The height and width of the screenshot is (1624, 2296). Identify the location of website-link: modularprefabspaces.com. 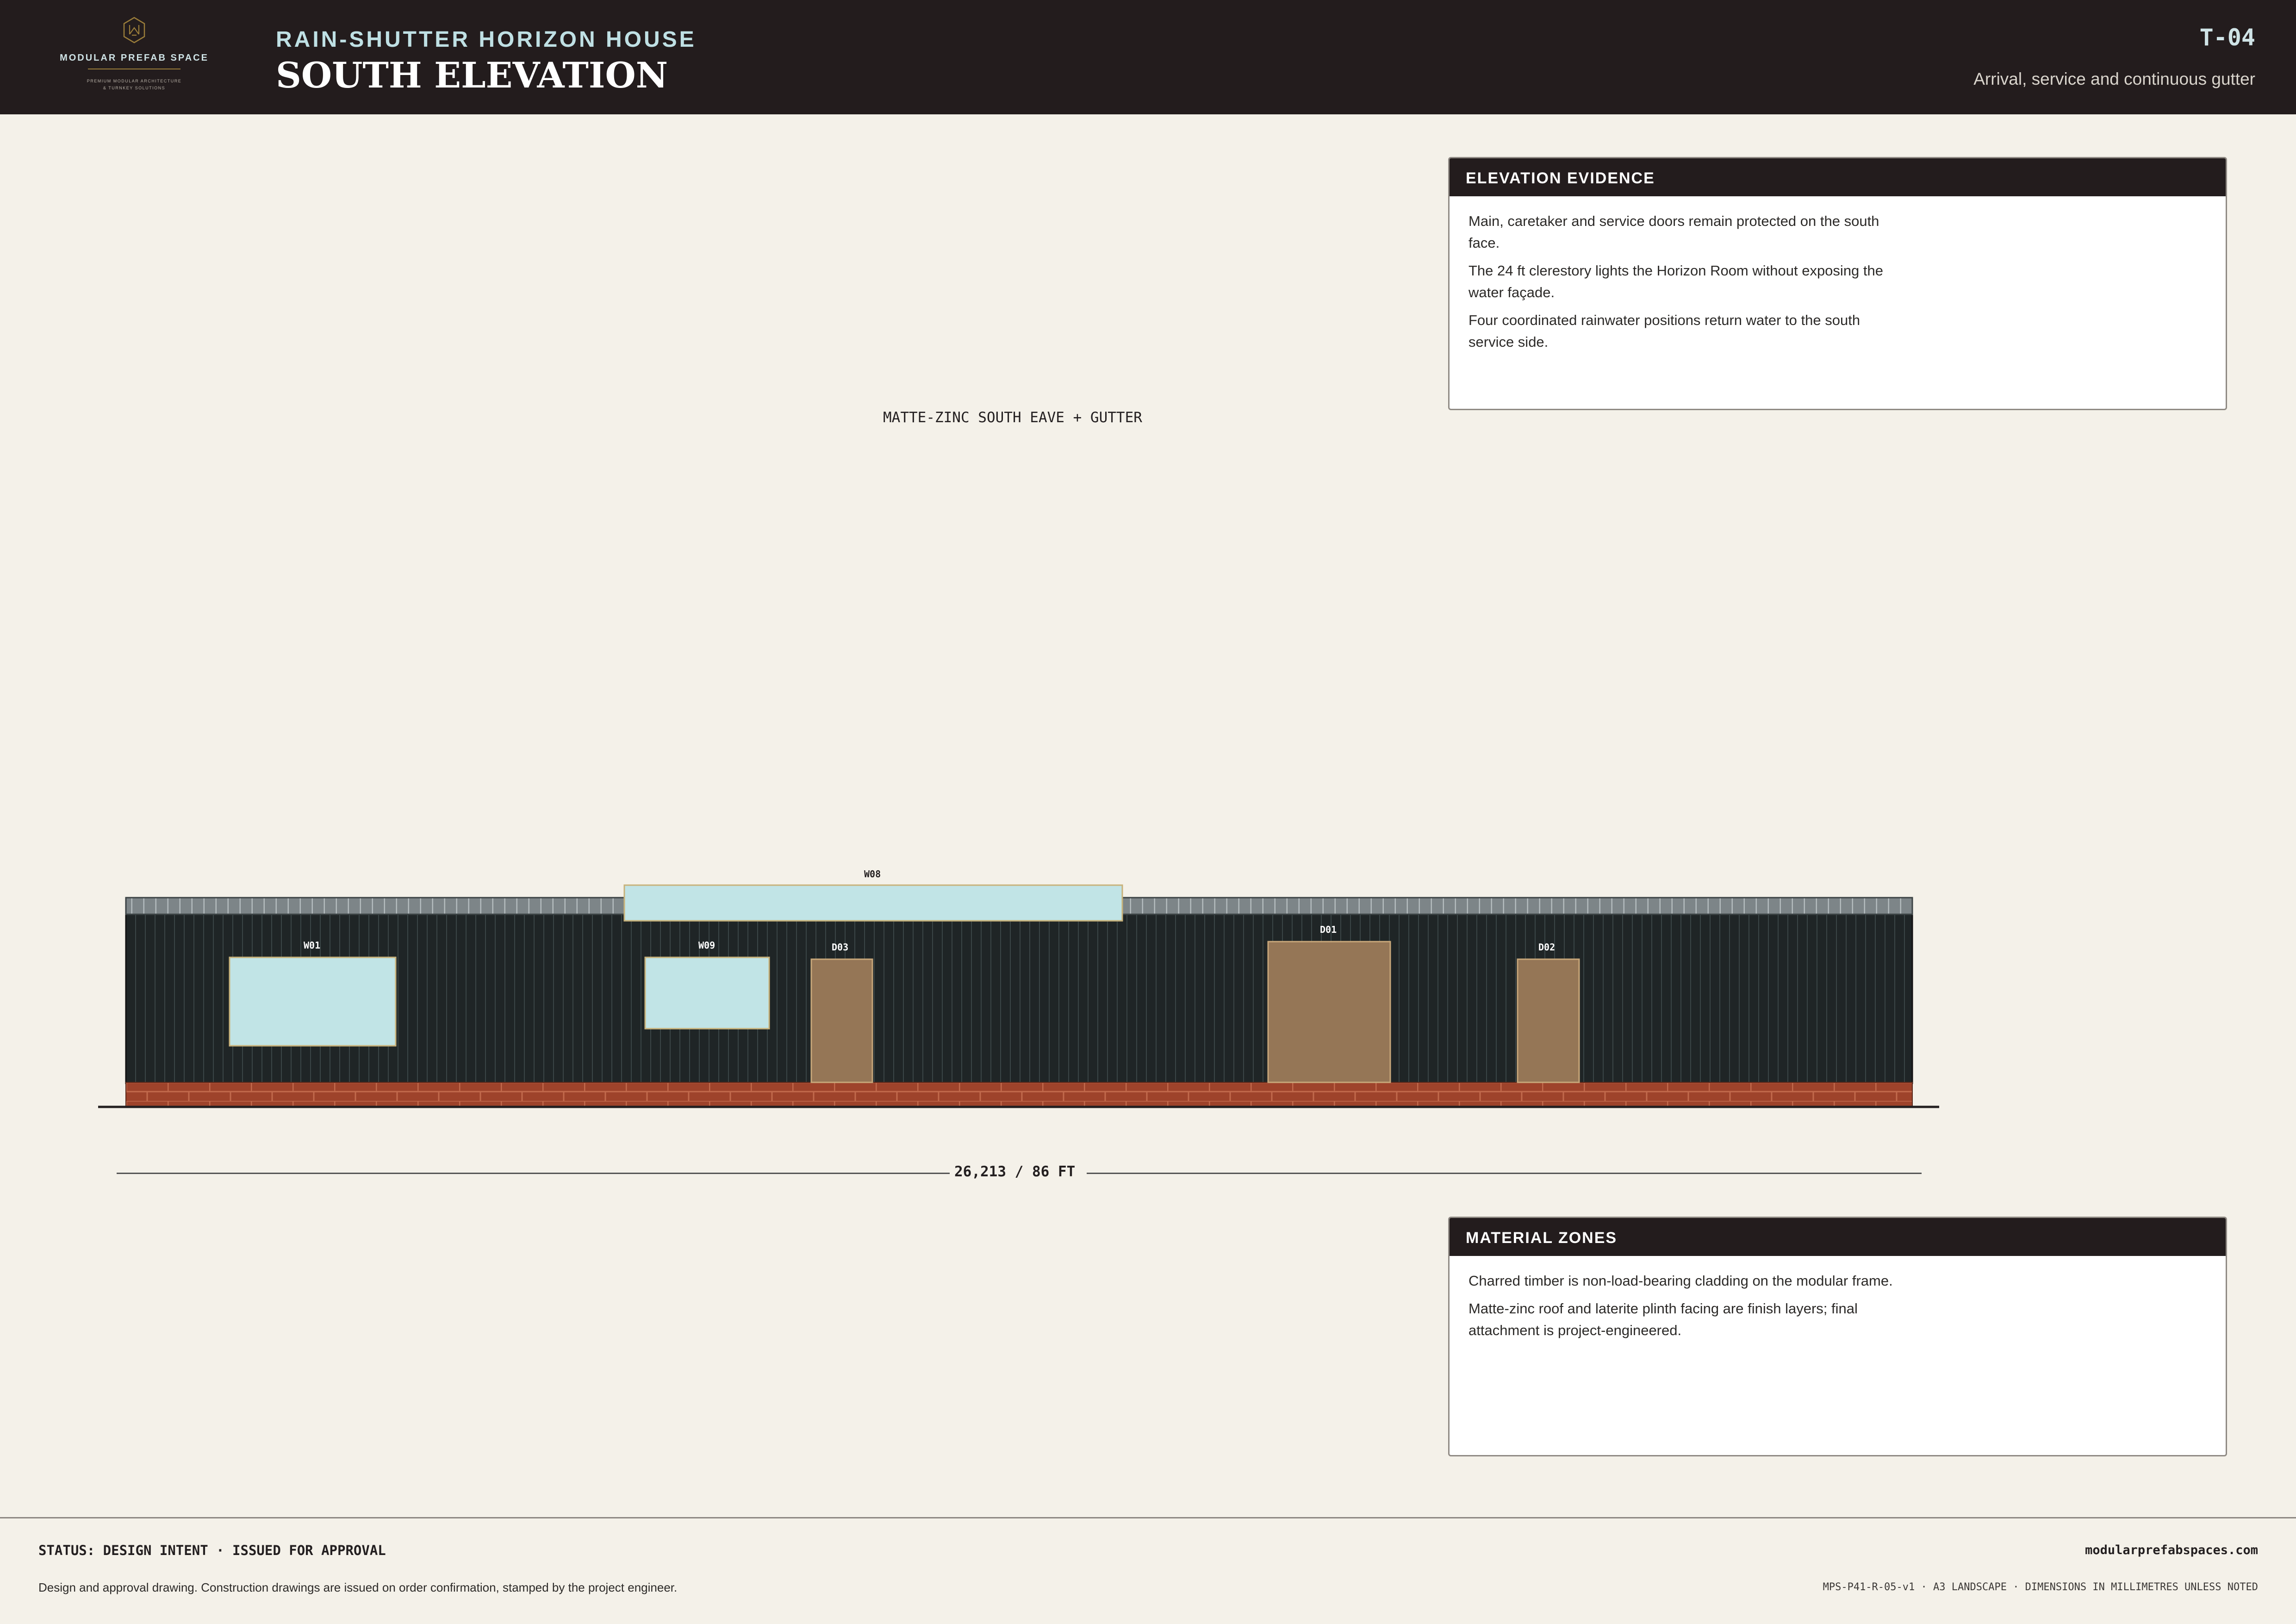
(2171, 1550).